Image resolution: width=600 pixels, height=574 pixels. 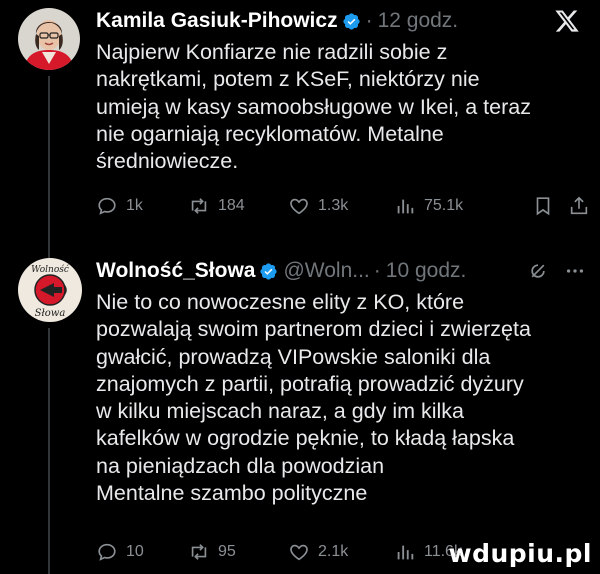 What do you see at coordinates (567, 21) in the screenshot?
I see `x-logo-icon` at bounding box center [567, 21].